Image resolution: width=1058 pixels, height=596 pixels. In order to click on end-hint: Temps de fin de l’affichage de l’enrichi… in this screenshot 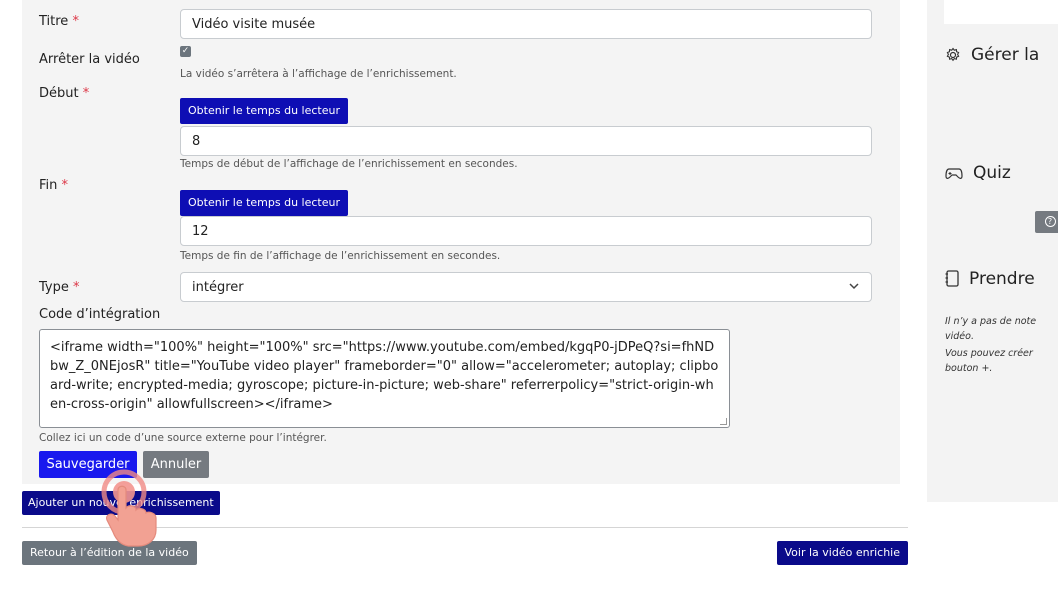, I will do `click(340, 256)`.